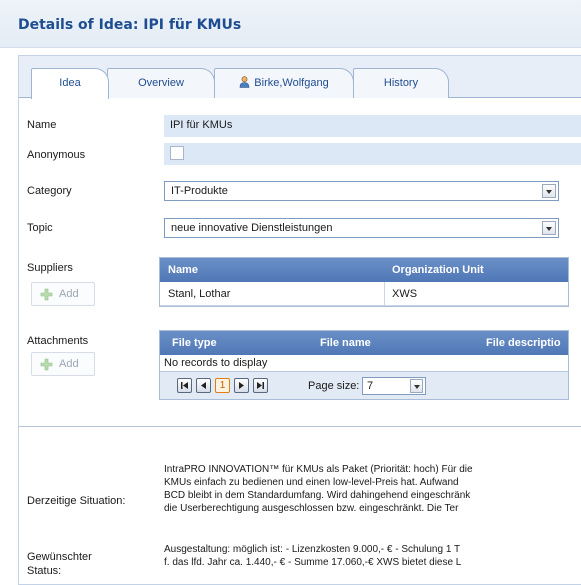 The width and height of the screenshot is (581, 585). Describe the element at coordinates (216, 363) in the screenshot. I see `empty-message: No records to display` at that location.